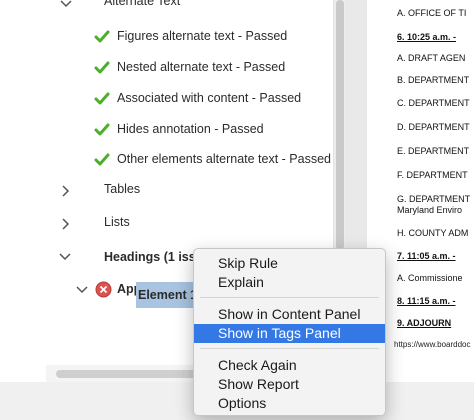 Image resolution: width=474 pixels, height=420 pixels. What do you see at coordinates (289, 365) in the screenshot?
I see `menu-item-check-again: Check Again` at bounding box center [289, 365].